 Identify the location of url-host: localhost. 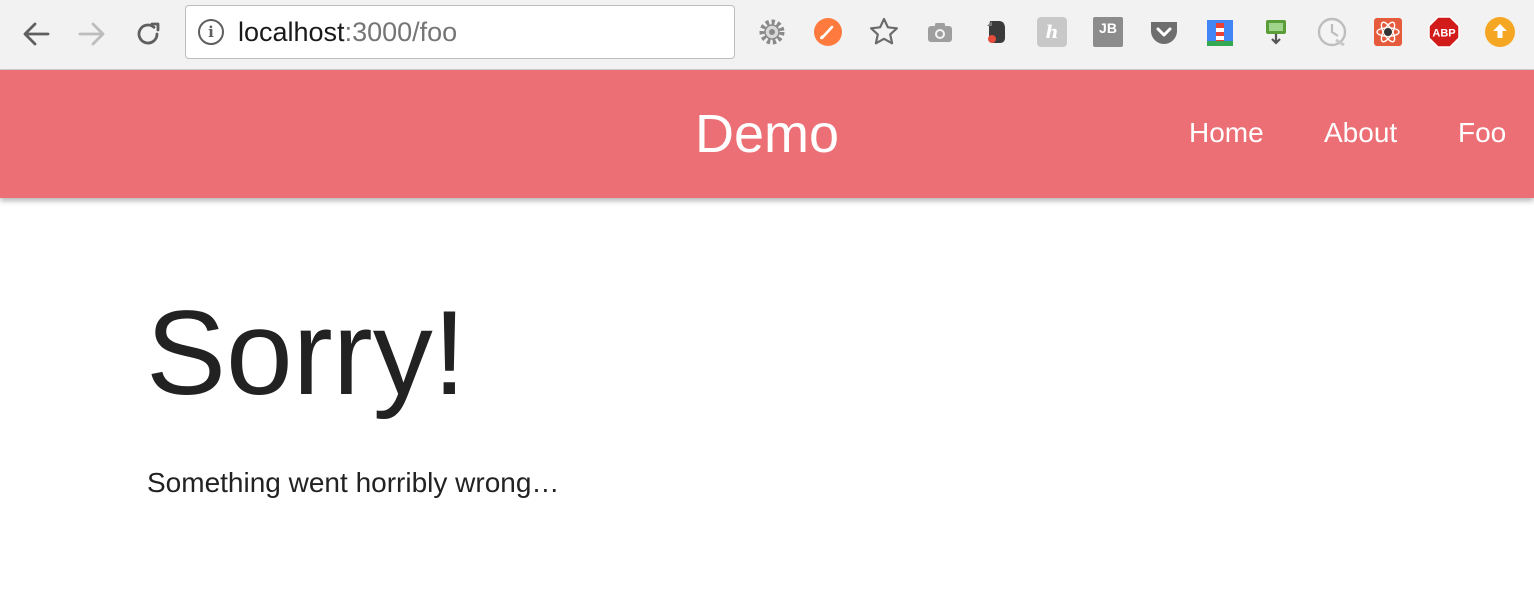
(291, 31).